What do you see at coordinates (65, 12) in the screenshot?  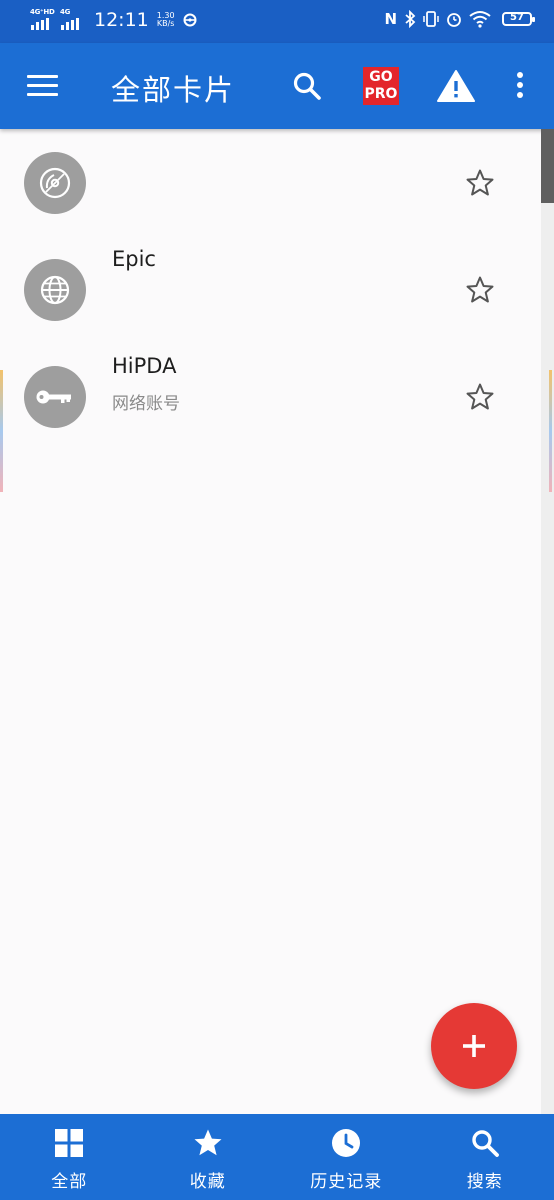 I see `sim2-label: 4G` at bounding box center [65, 12].